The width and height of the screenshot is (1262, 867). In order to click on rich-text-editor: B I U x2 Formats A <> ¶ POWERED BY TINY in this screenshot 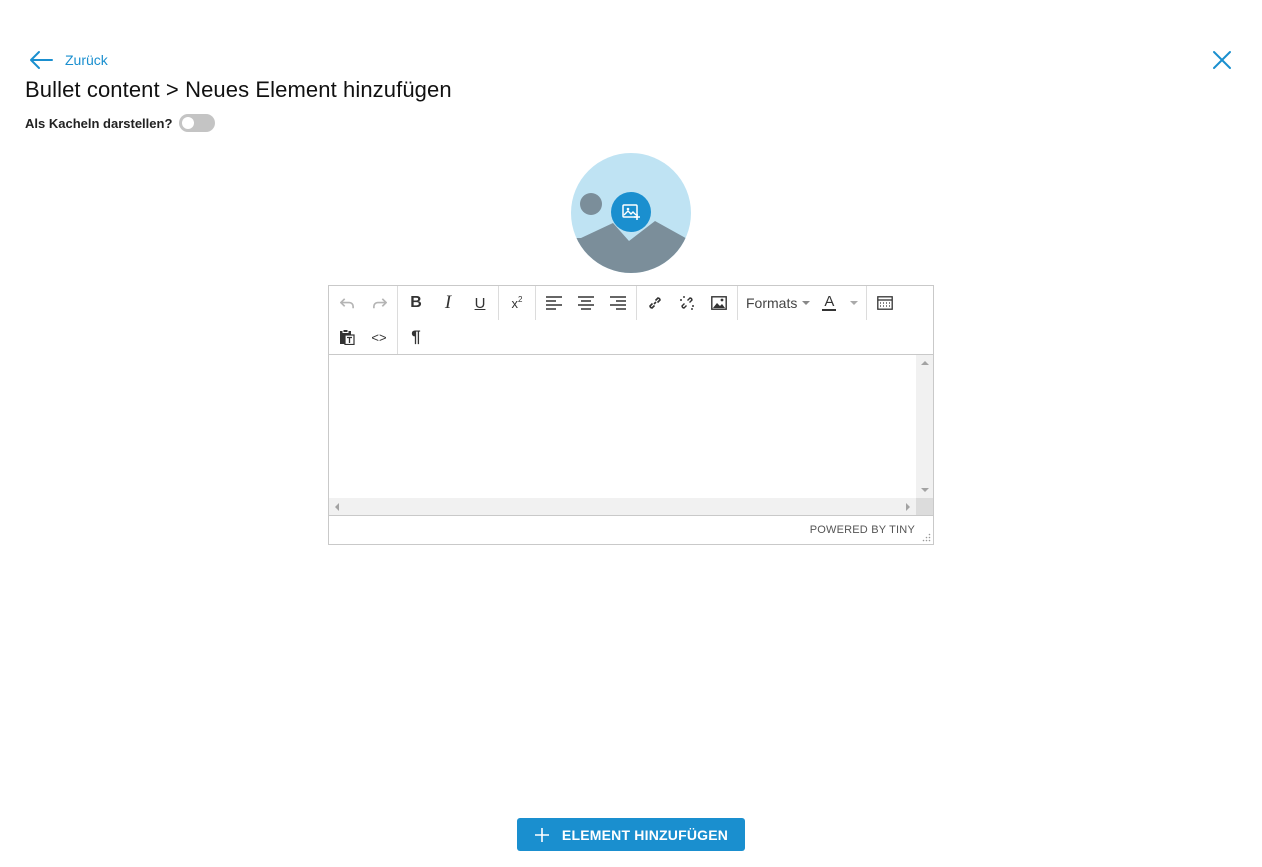, I will do `click(631, 415)`.